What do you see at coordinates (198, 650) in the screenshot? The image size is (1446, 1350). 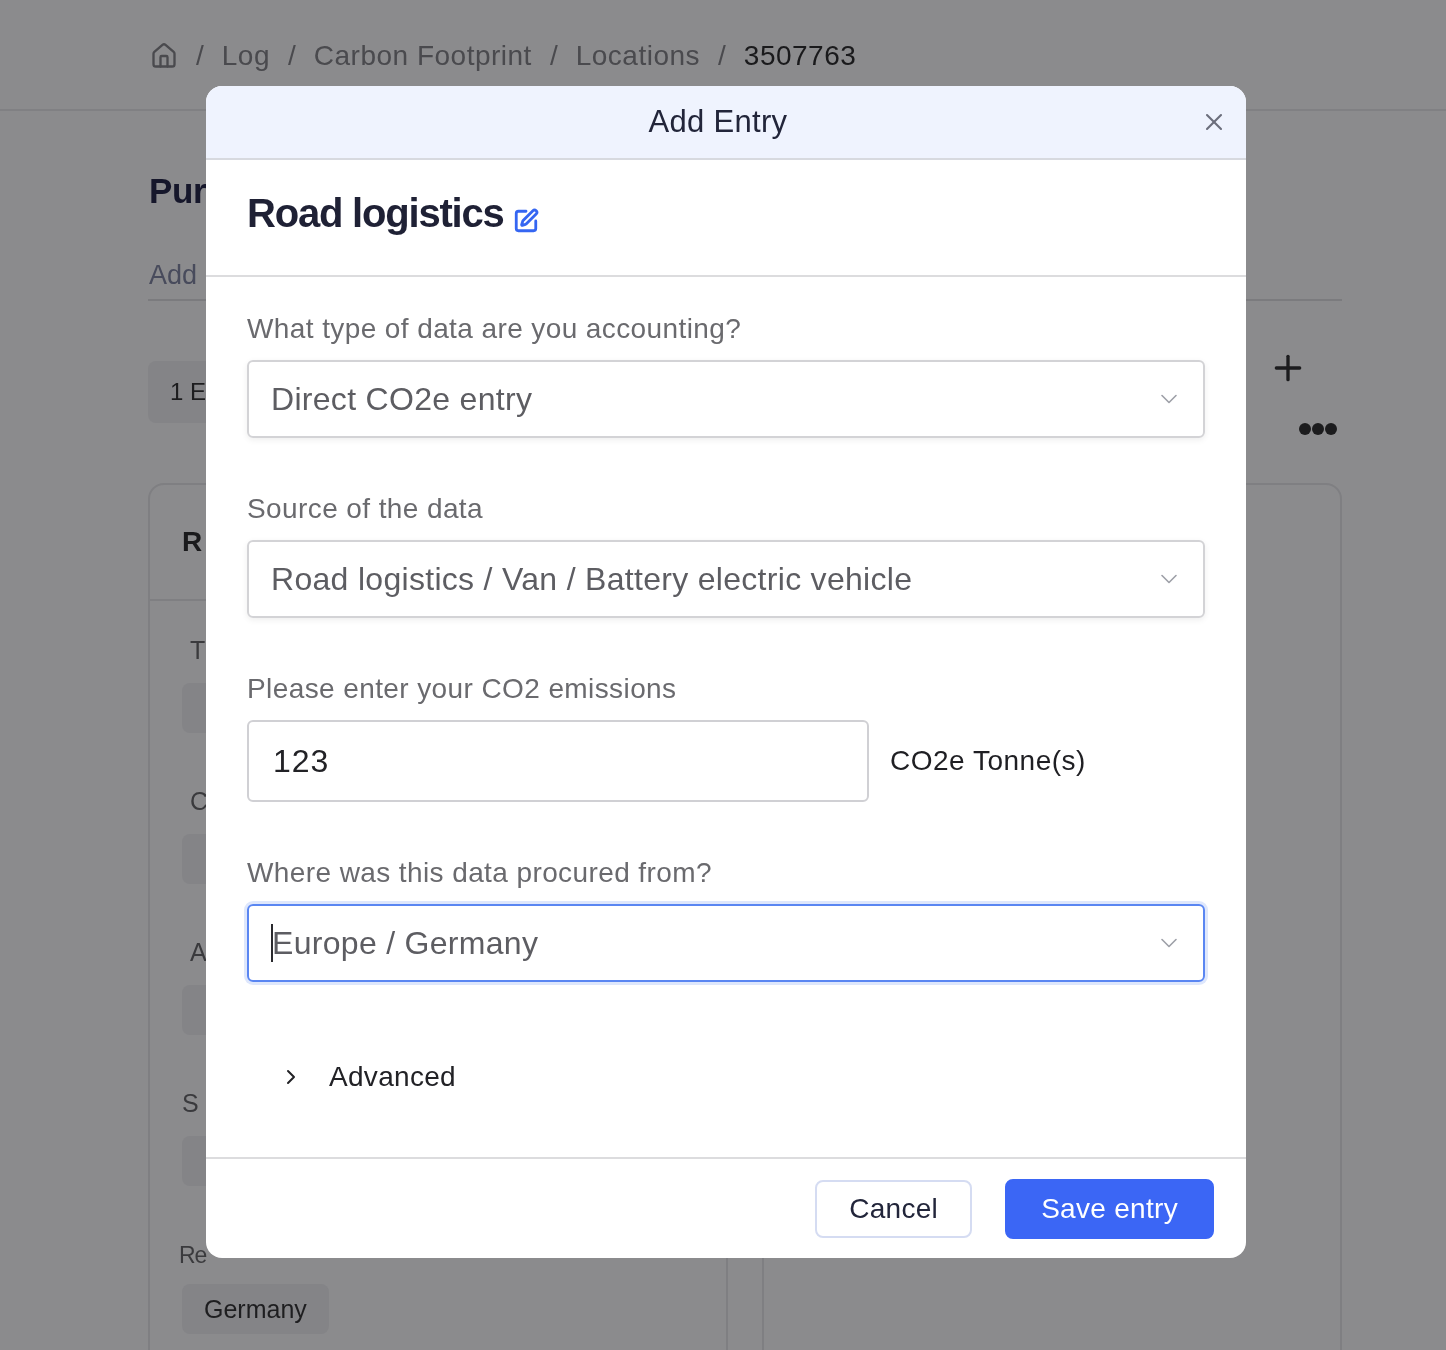 I see `field-label: T` at bounding box center [198, 650].